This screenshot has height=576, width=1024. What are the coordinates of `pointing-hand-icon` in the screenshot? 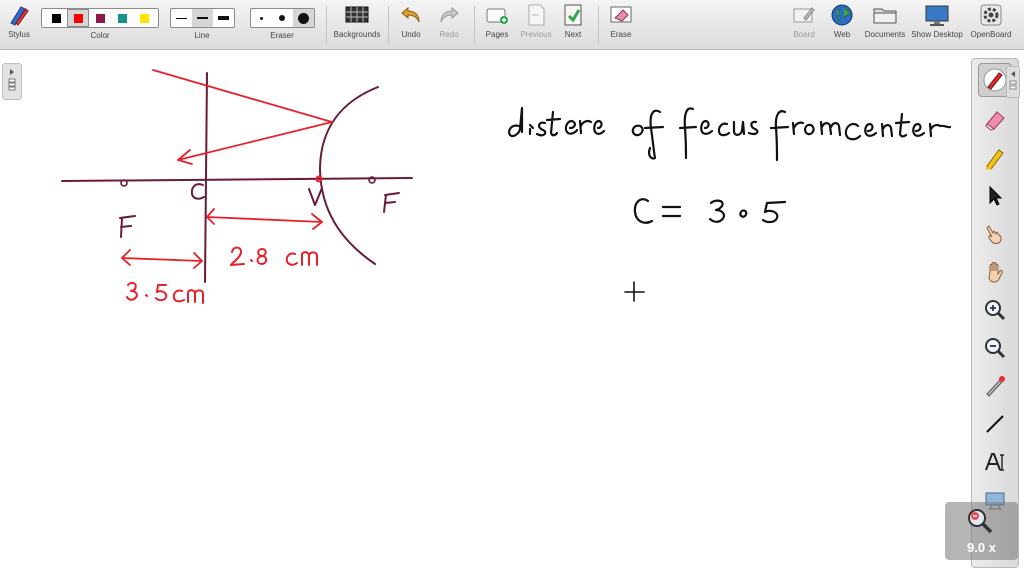 It's located at (994, 234).